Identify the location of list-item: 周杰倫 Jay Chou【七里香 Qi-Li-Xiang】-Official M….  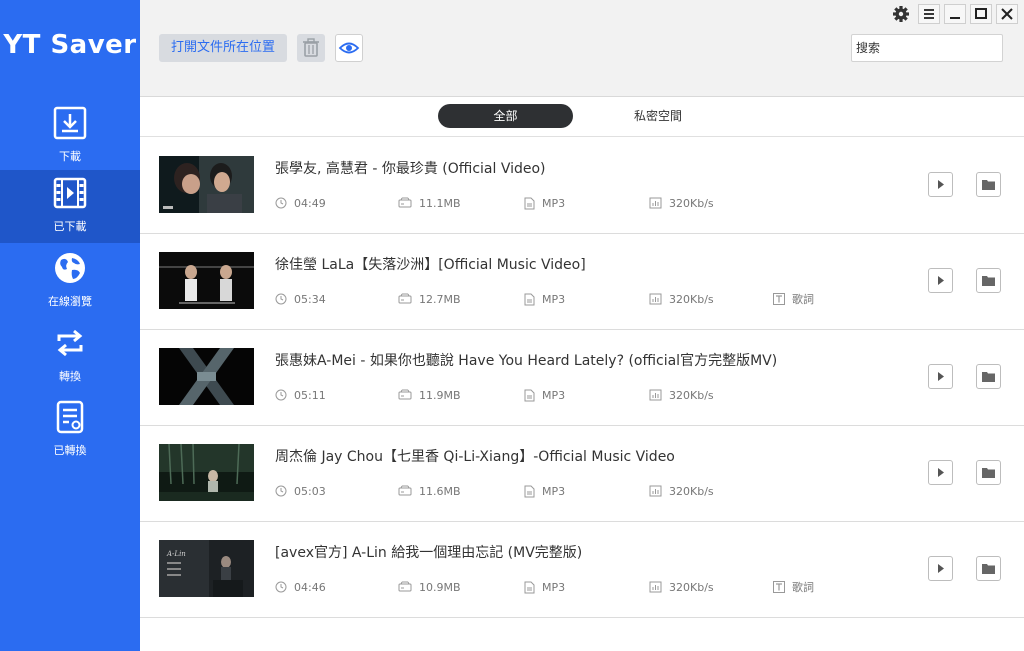
(582, 474).